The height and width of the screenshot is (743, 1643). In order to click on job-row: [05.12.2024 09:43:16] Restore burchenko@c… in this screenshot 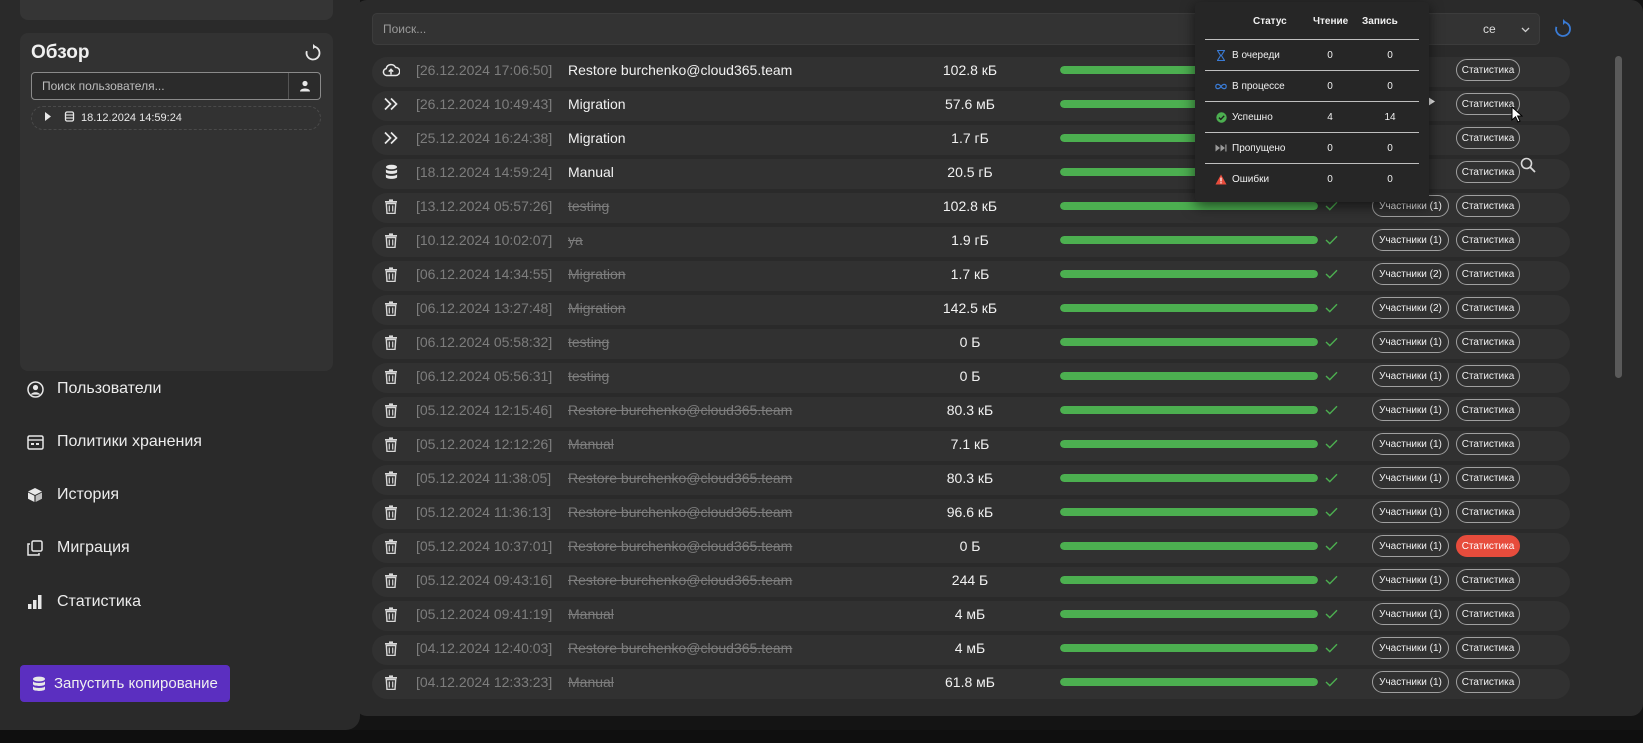, I will do `click(971, 580)`.